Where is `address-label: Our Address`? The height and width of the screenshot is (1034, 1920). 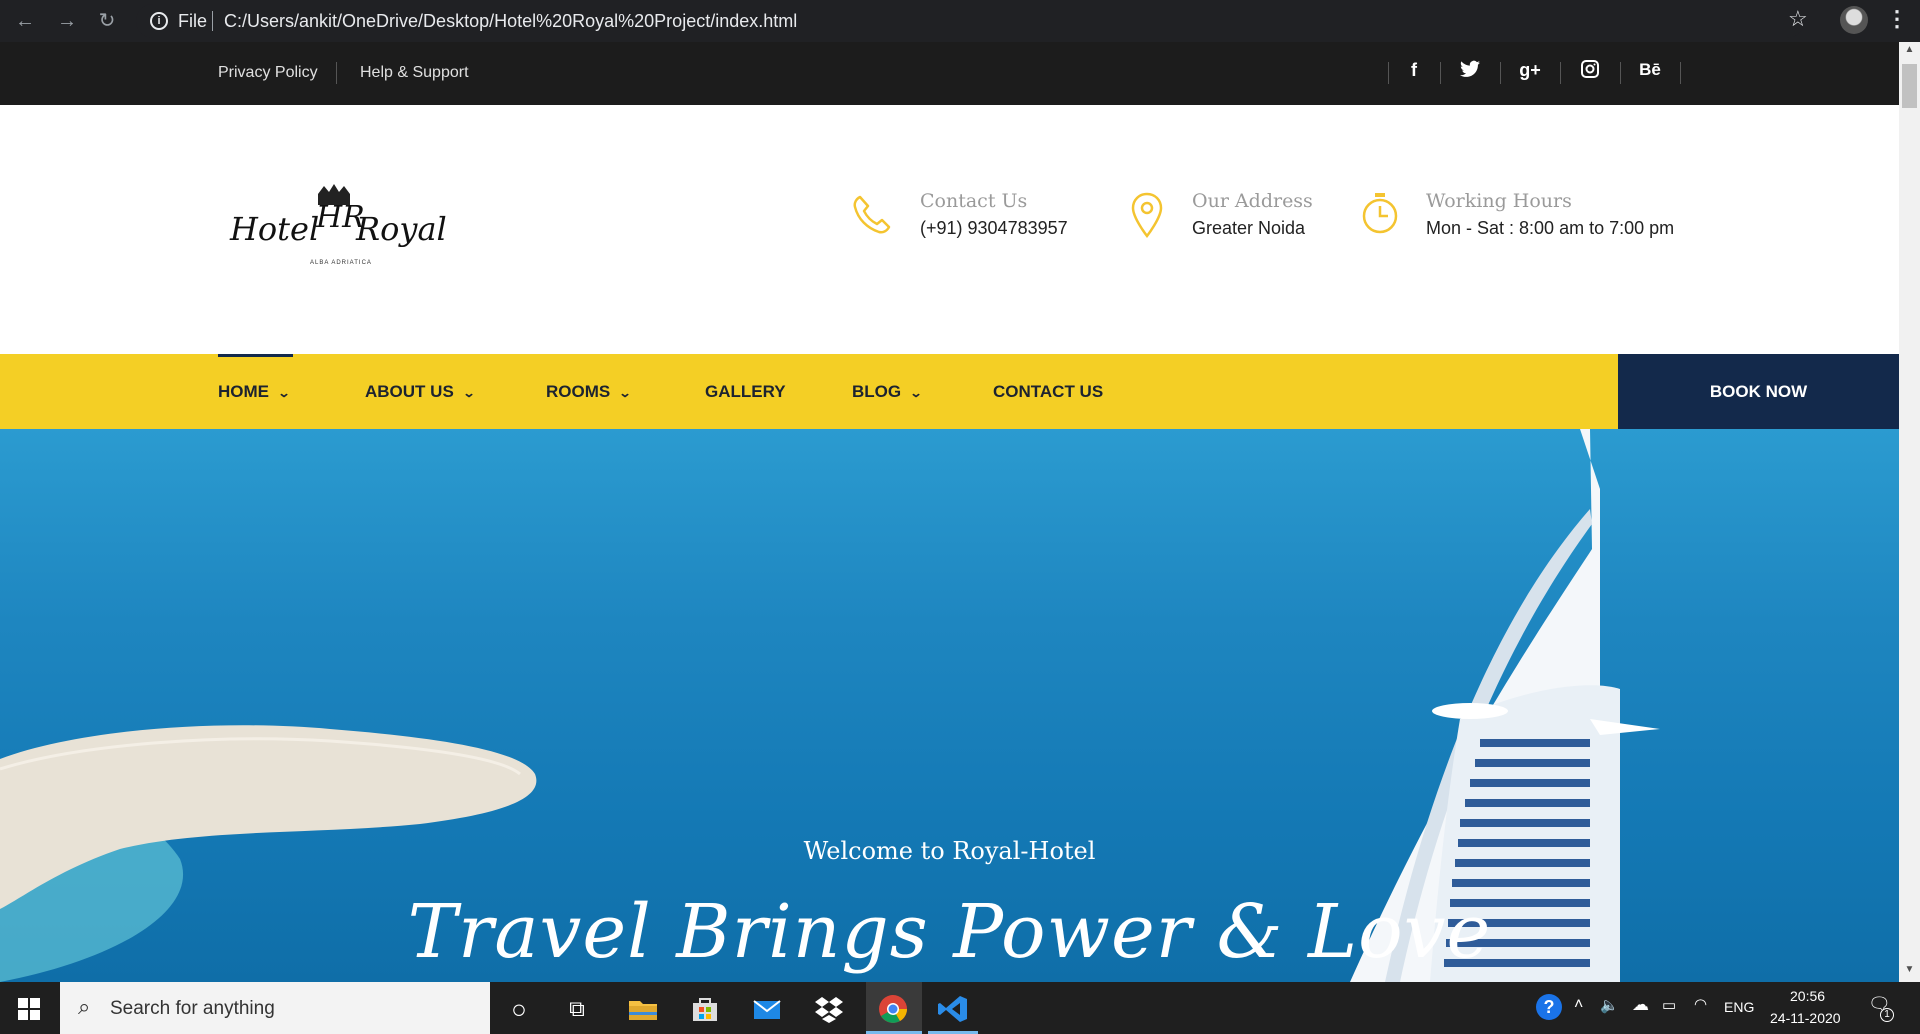
address-label: Our Address is located at coordinates (1252, 201).